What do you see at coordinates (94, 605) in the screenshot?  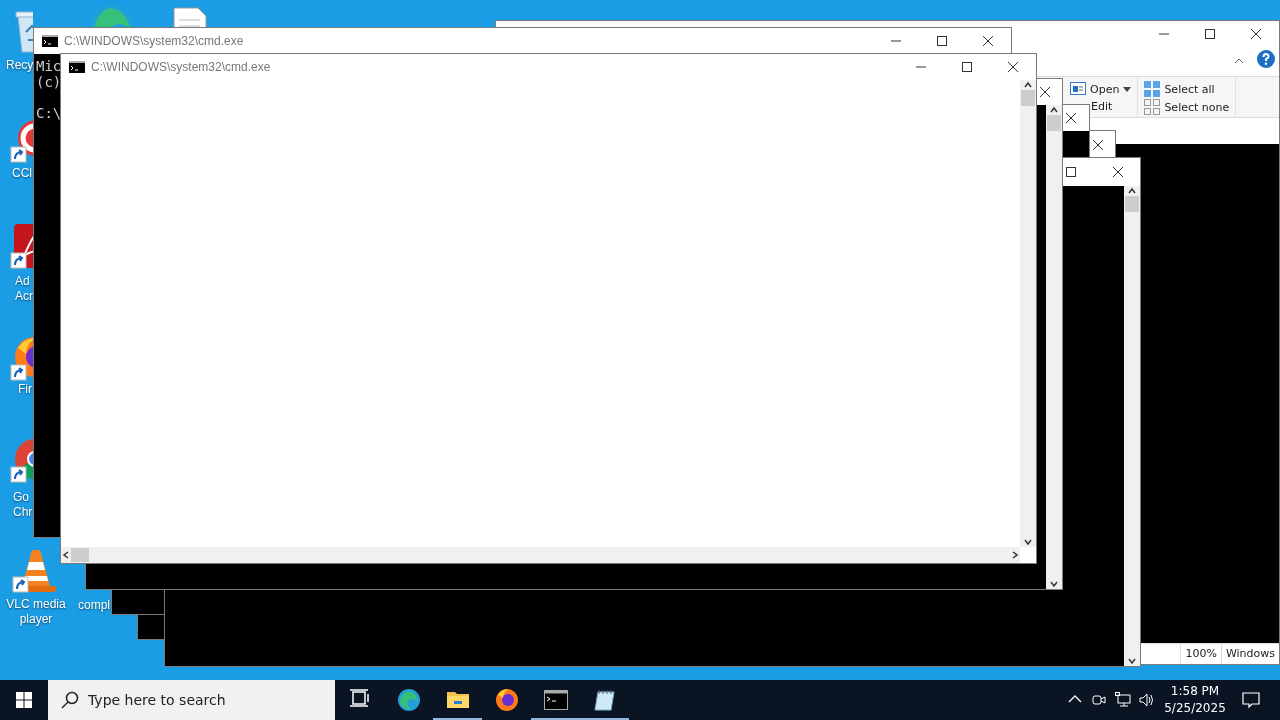 I see `icon-label: compl` at bounding box center [94, 605].